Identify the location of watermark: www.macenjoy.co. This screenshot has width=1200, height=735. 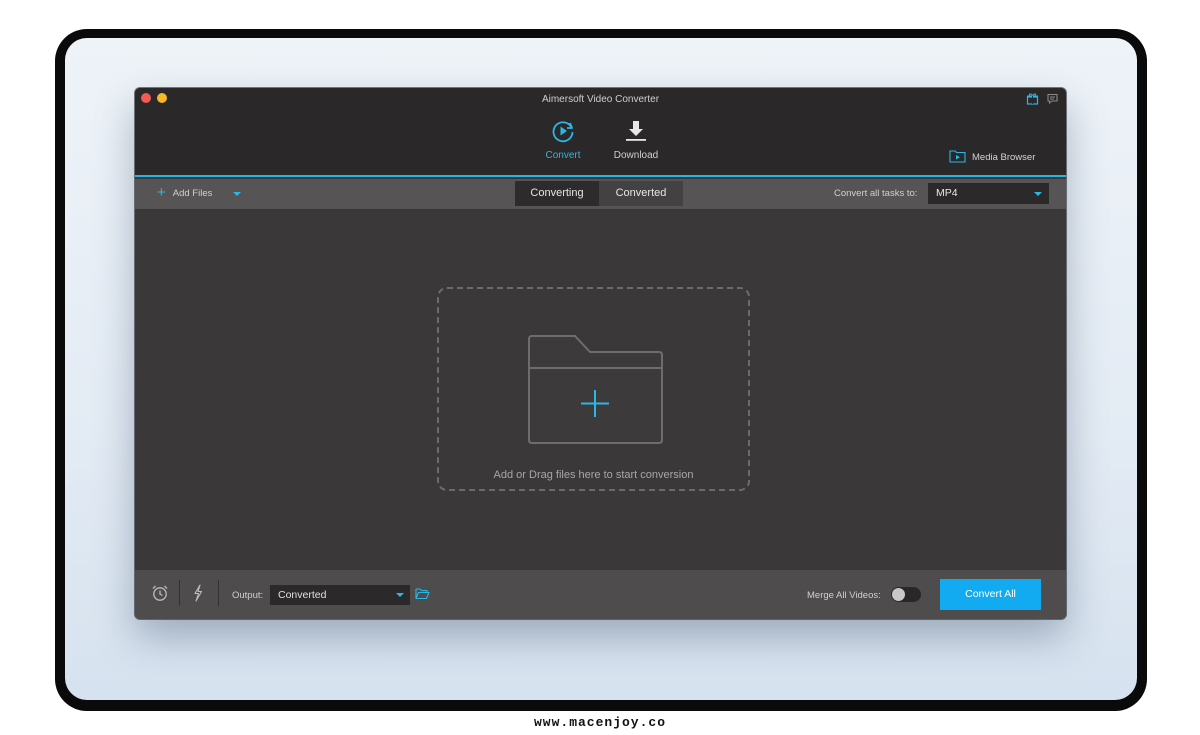
(600, 722).